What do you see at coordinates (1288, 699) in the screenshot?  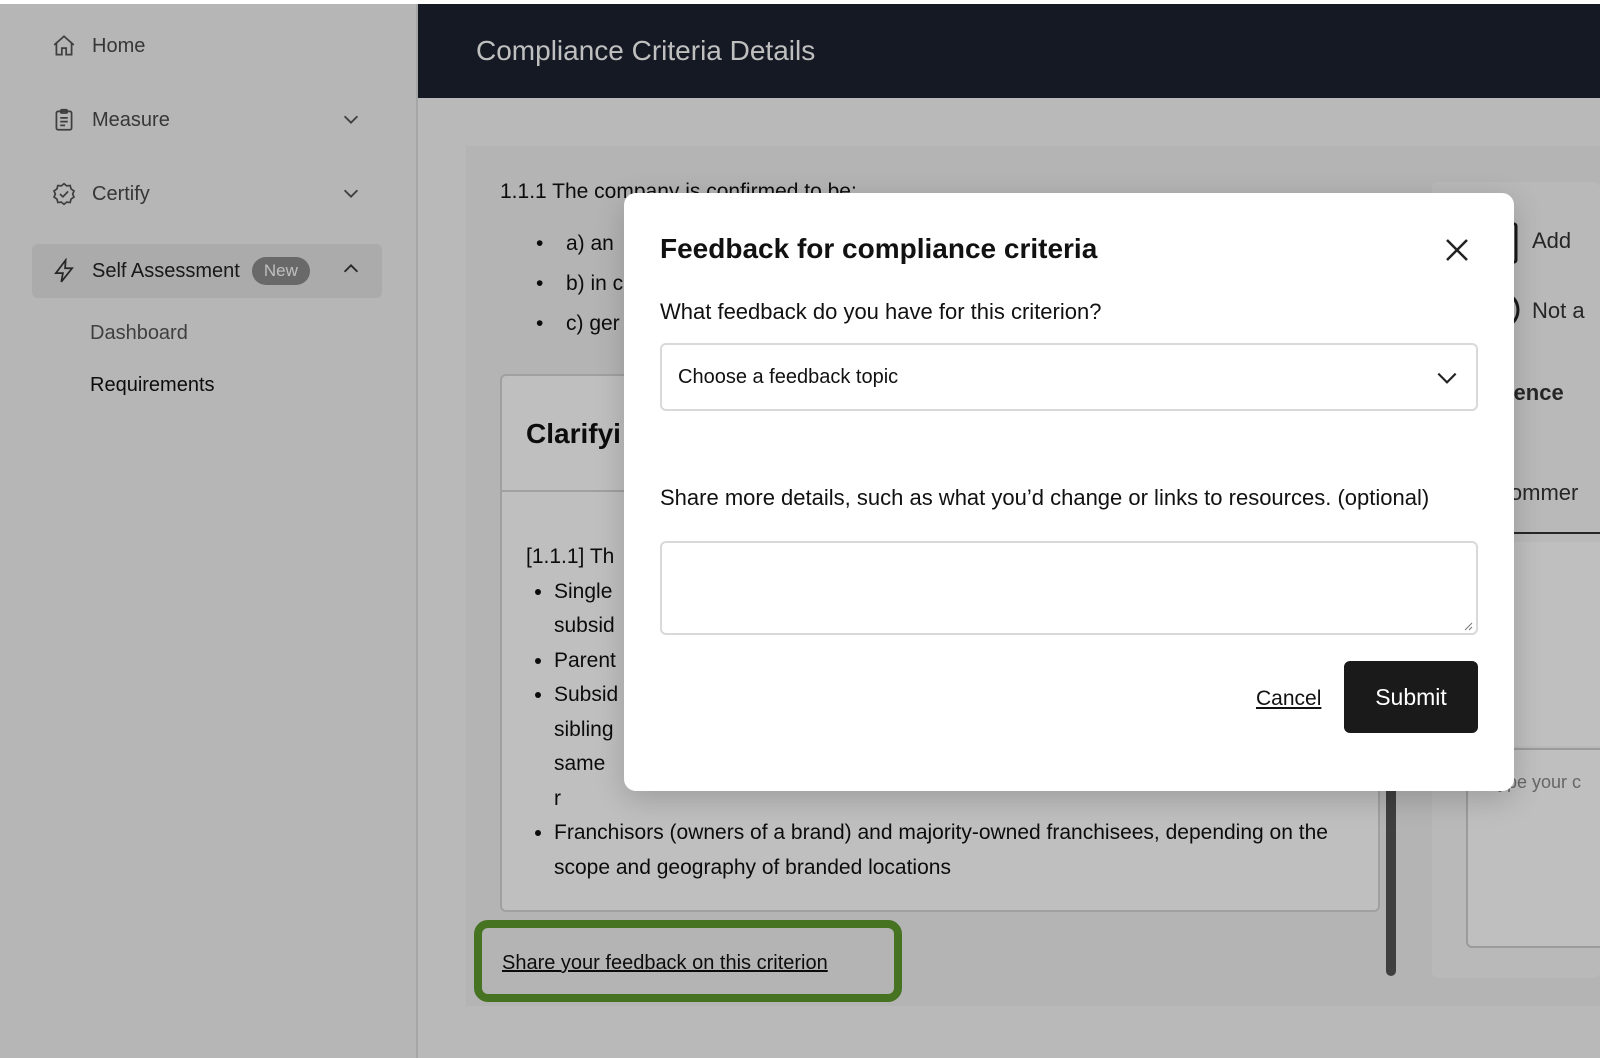 I see `cancel-button: Cancel` at bounding box center [1288, 699].